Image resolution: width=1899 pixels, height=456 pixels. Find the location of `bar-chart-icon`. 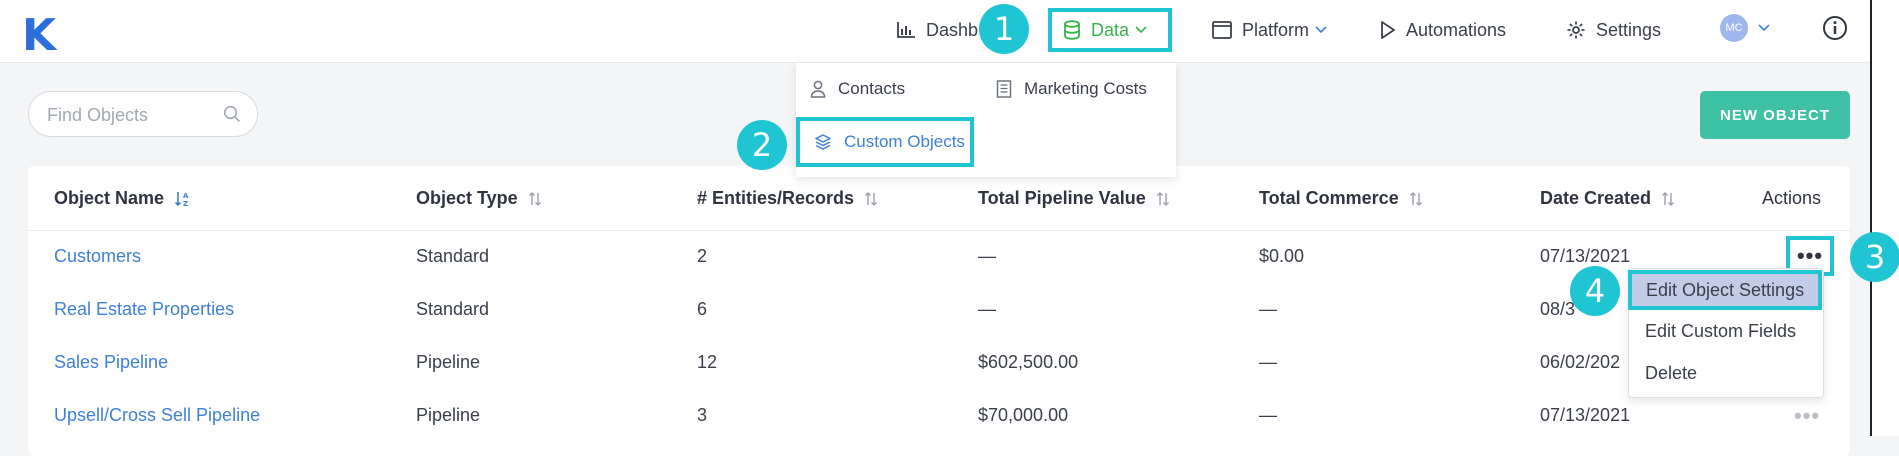

bar-chart-icon is located at coordinates (906, 30).